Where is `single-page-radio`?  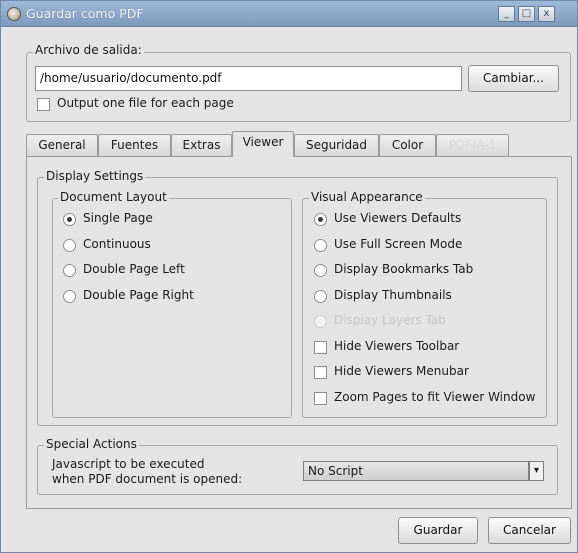
single-page-radio is located at coordinates (69, 219).